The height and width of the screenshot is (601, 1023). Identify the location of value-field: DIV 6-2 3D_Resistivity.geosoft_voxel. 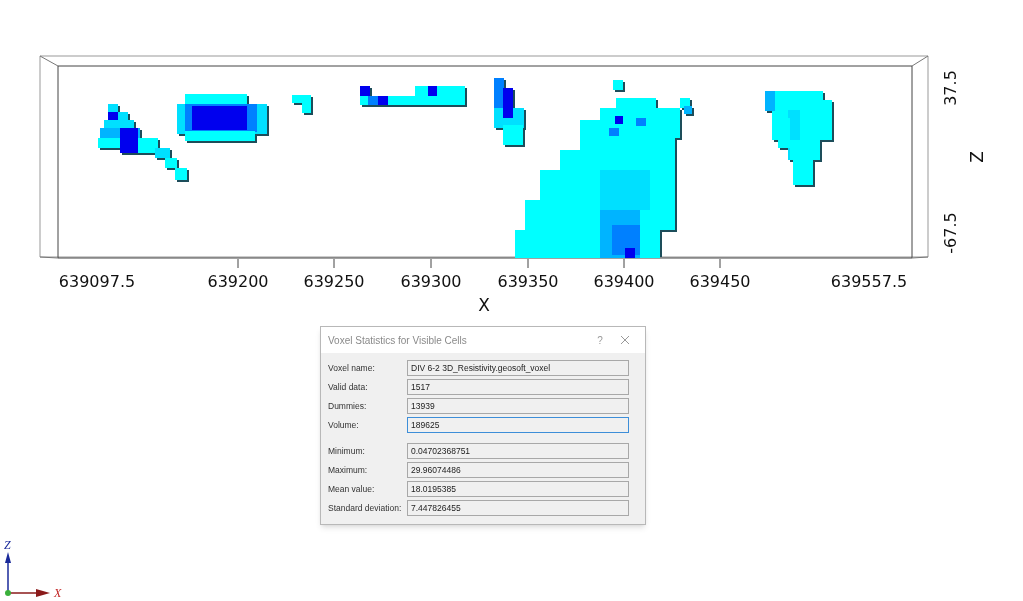
(518, 368).